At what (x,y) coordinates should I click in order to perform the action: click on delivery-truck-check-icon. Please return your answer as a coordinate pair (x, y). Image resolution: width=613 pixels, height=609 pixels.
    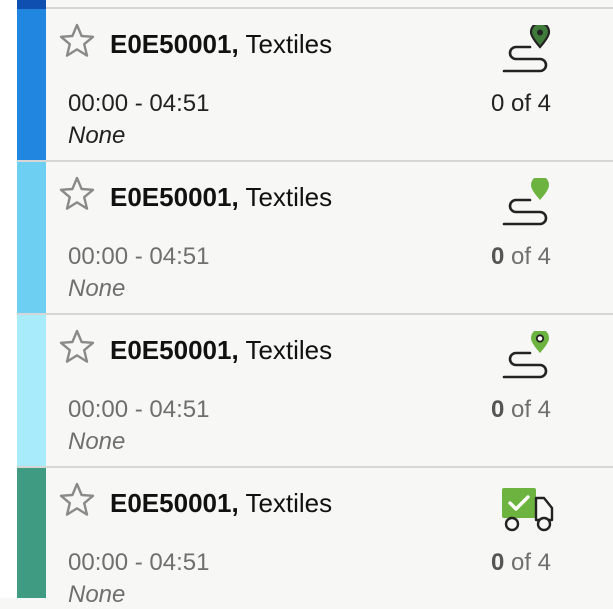
    Looking at the image, I should click on (528, 510).